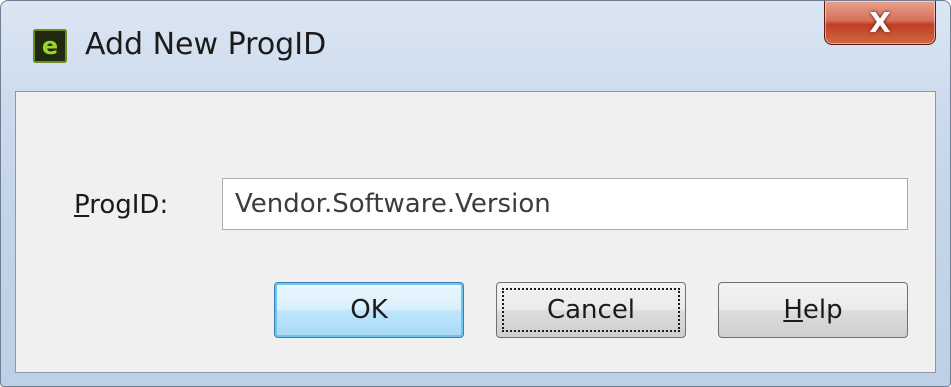  Describe the element at coordinates (793, 310) in the screenshot. I see `help-button-accelerator: H` at that location.